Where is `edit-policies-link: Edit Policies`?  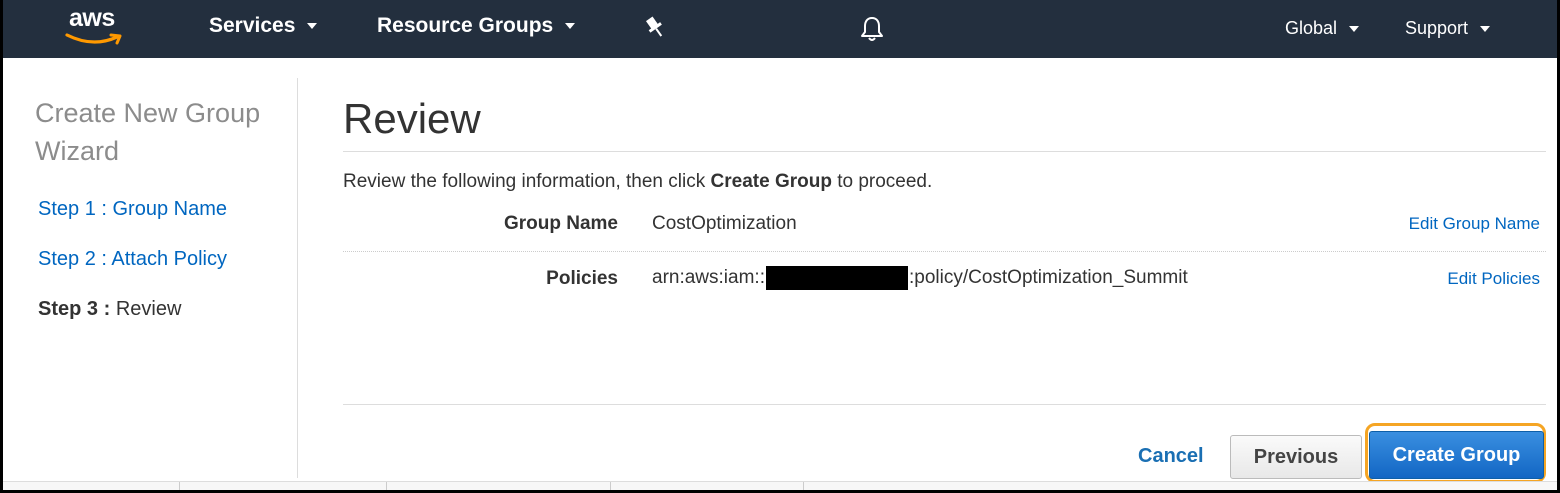
edit-policies-link: Edit Policies is located at coordinates (1493, 279).